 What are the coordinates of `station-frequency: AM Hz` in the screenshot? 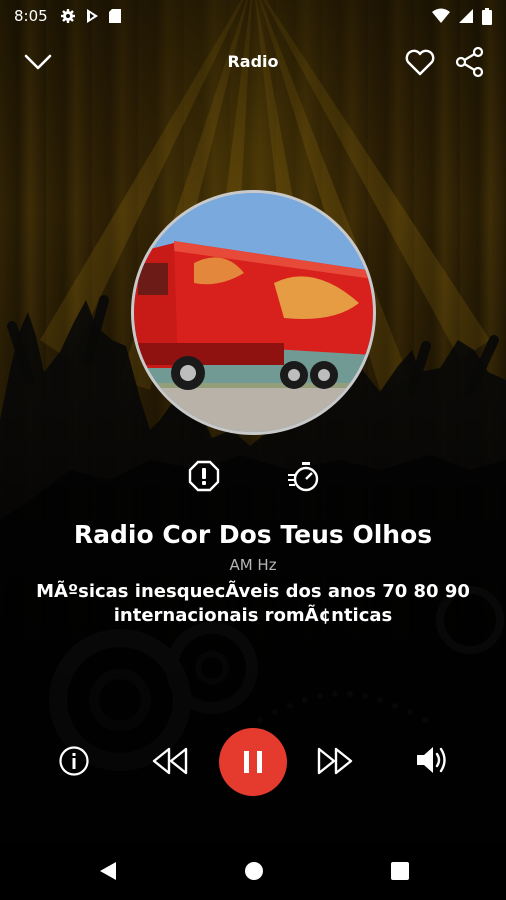 It's located at (253, 565).